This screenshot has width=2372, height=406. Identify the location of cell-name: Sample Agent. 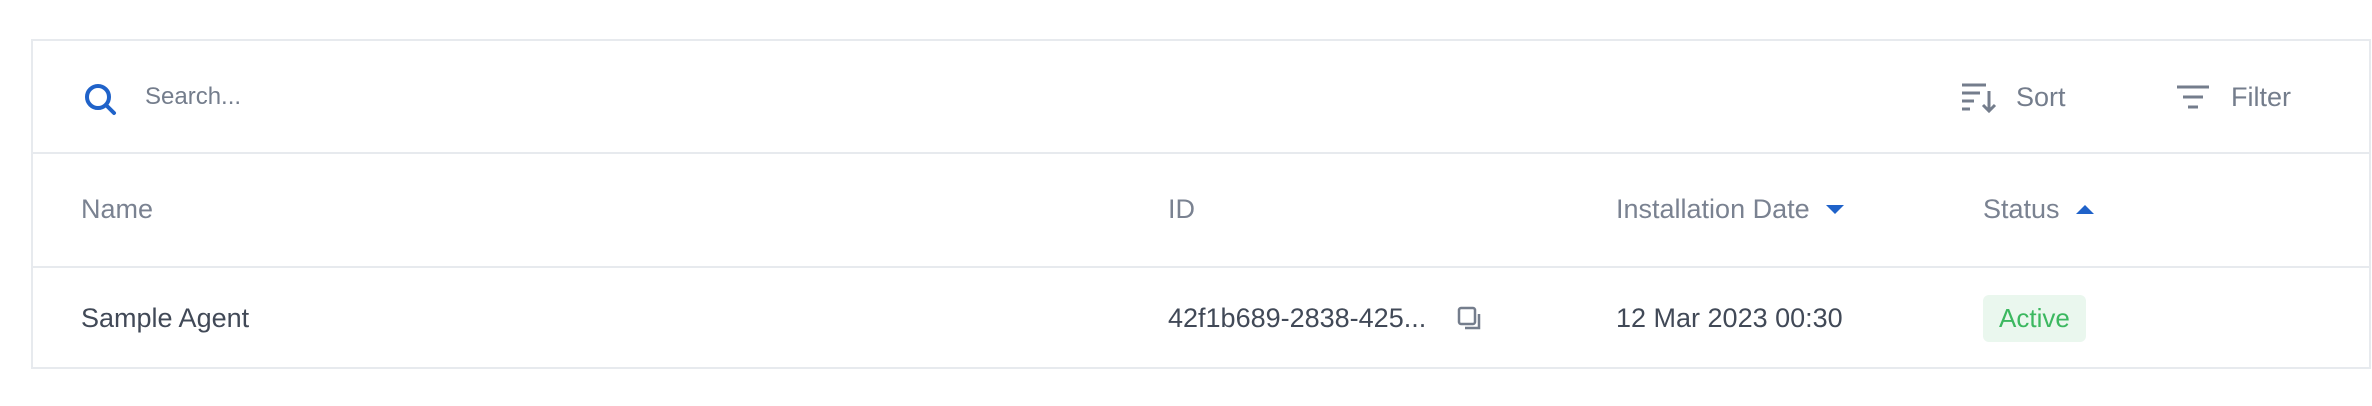
(165, 318).